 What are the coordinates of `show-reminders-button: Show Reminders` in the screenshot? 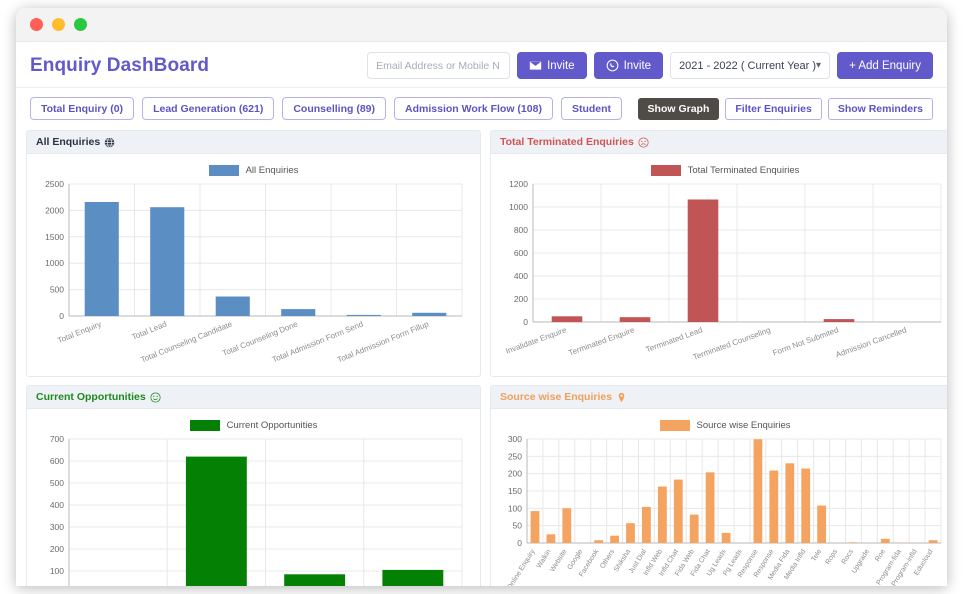 It's located at (880, 108).